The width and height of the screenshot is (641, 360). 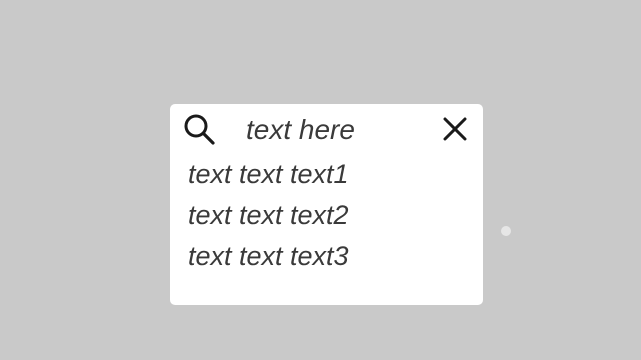 I want to click on search-suggestion-item: text text text1, so click(x=268, y=174).